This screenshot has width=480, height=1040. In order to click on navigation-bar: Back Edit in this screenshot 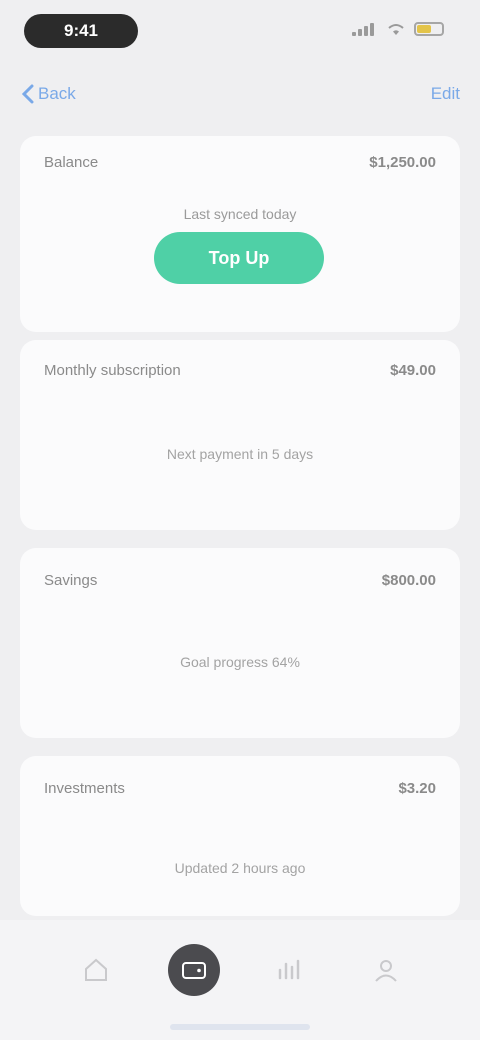, I will do `click(240, 96)`.